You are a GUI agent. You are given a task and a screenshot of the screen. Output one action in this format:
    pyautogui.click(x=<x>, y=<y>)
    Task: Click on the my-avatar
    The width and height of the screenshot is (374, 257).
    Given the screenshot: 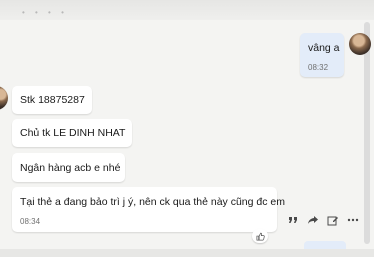 What is the action you would take?
    pyautogui.click(x=360, y=44)
    